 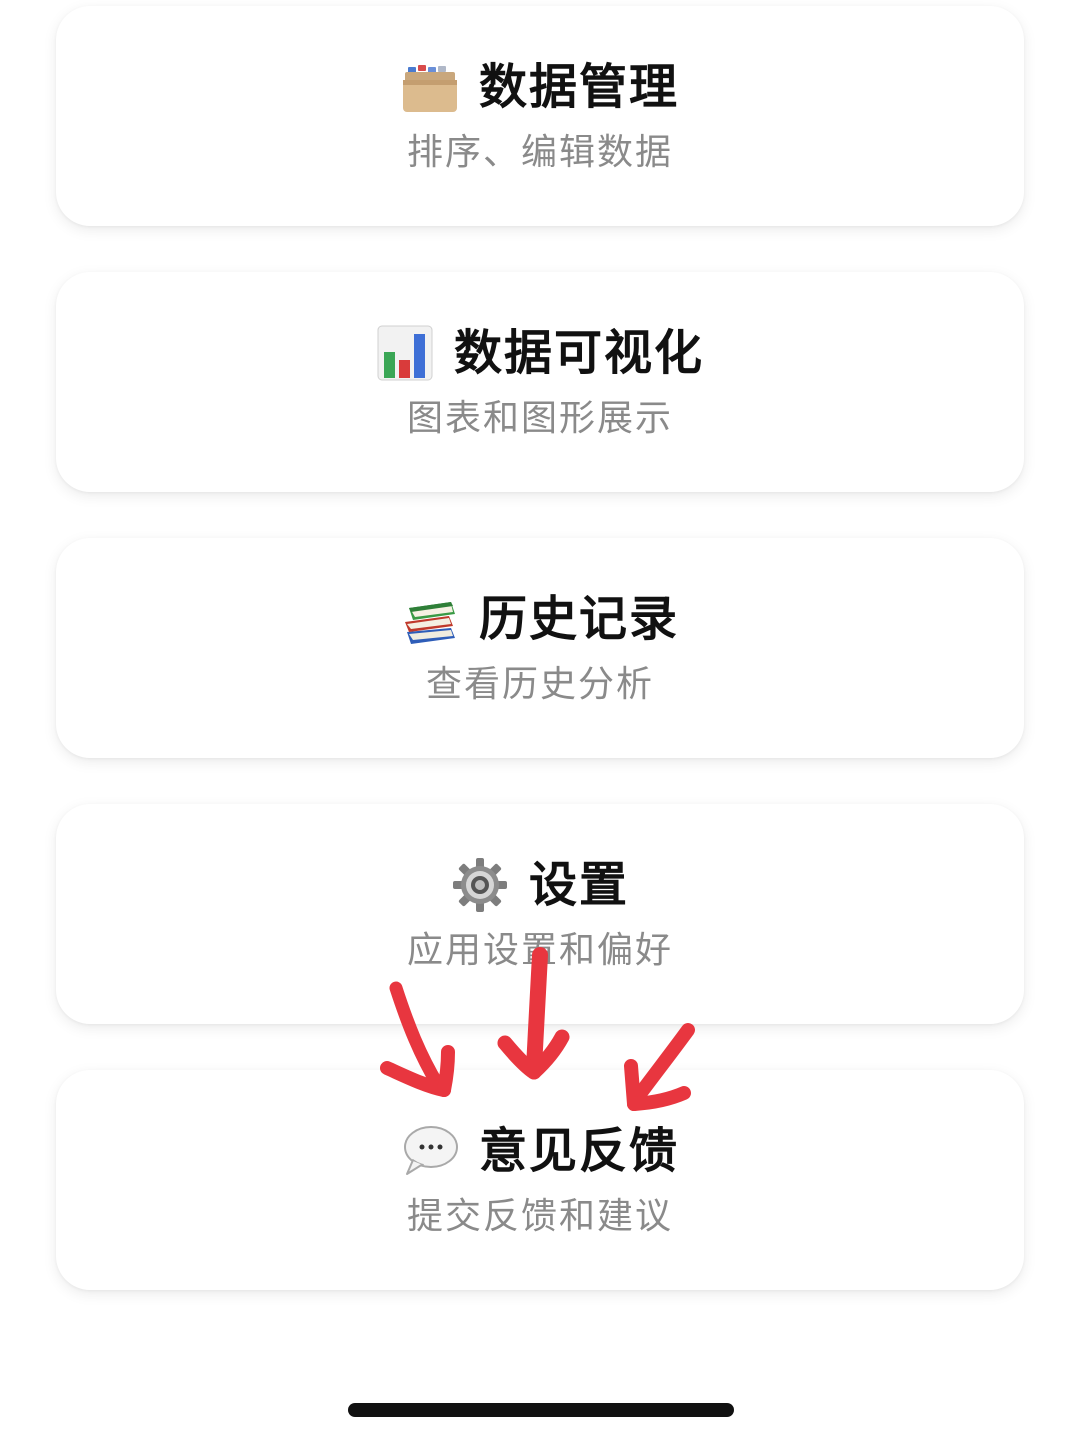 What do you see at coordinates (578, 353) in the screenshot?
I see `card-title: 数据可视化` at bounding box center [578, 353].